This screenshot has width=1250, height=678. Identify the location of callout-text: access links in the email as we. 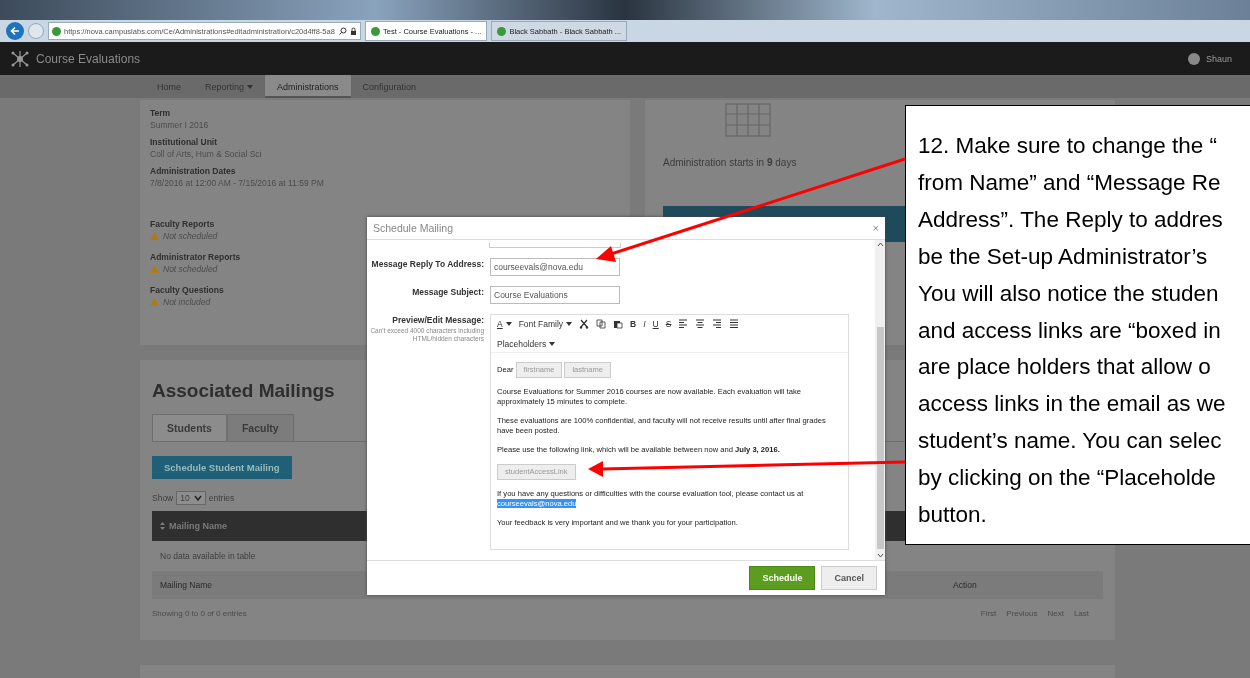
(1072, 404).